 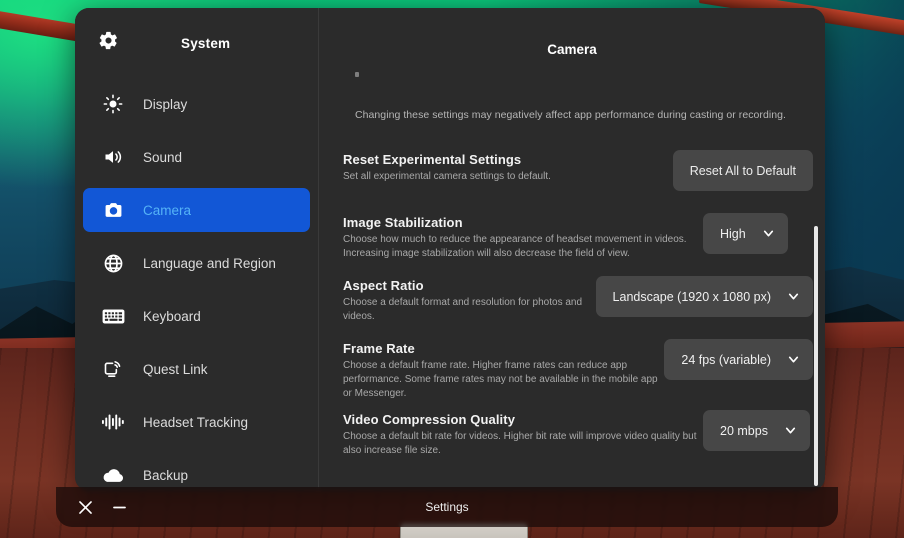 What do you see at coordinates (432, 159) in the screenshot?
I see `setting-name: Reset Experimental Settings` at bounding box center [432, 159].